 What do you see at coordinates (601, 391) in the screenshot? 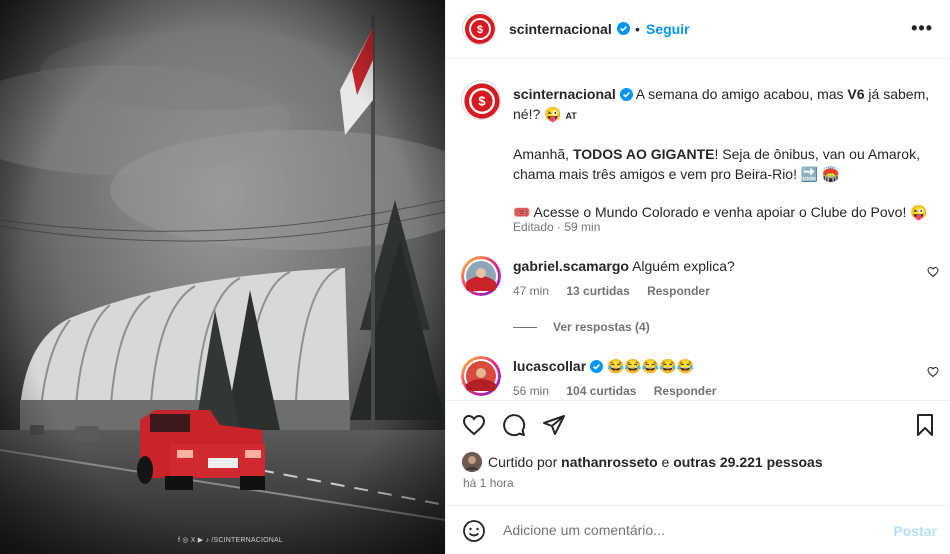
I see `comment-likes: 104 curtidas` at bounding box center [601, 391].